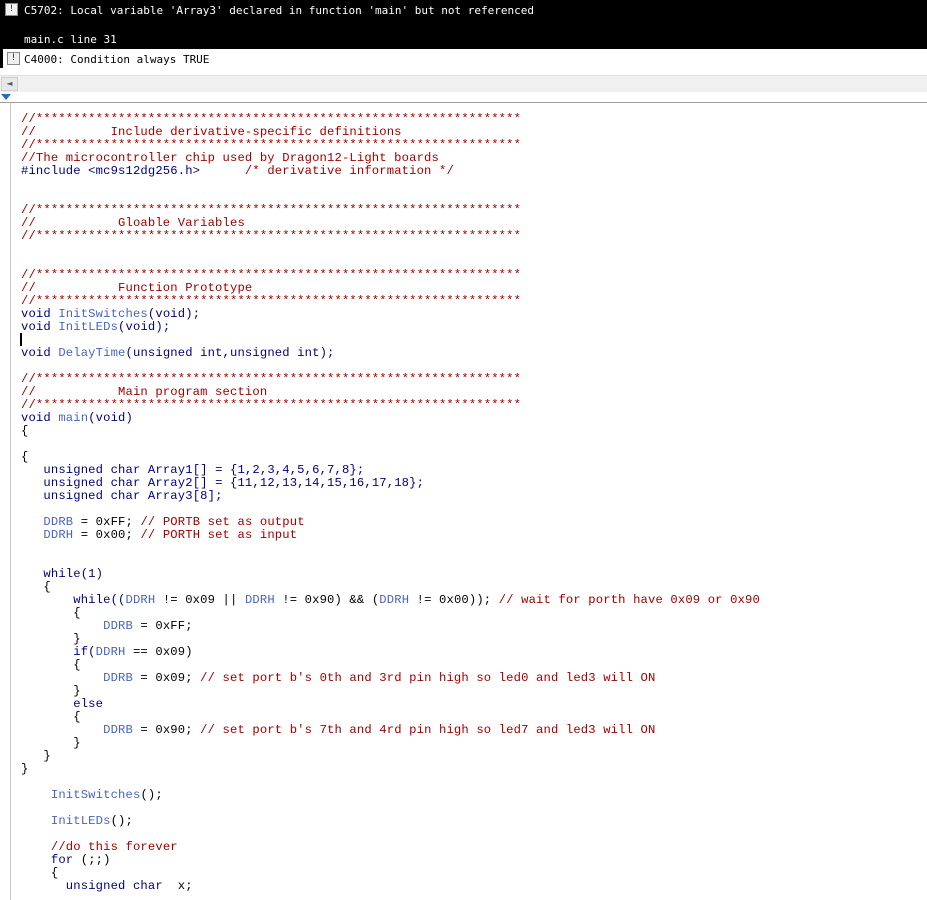  What do you see at coordinates (133, 223) in the screenshot?
I see `code-comment: // Gloable Variables` at bounding box center [133, 223].